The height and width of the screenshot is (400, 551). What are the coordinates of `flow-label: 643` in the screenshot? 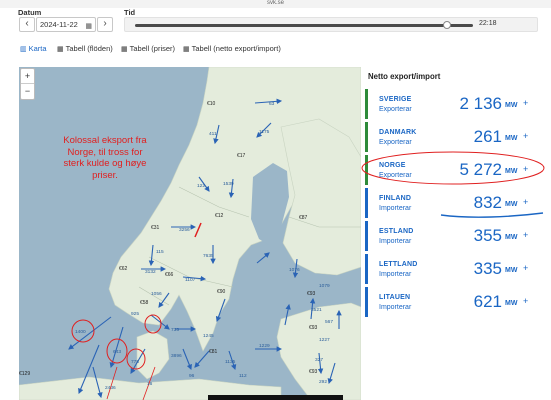 It's located at (117, 352).